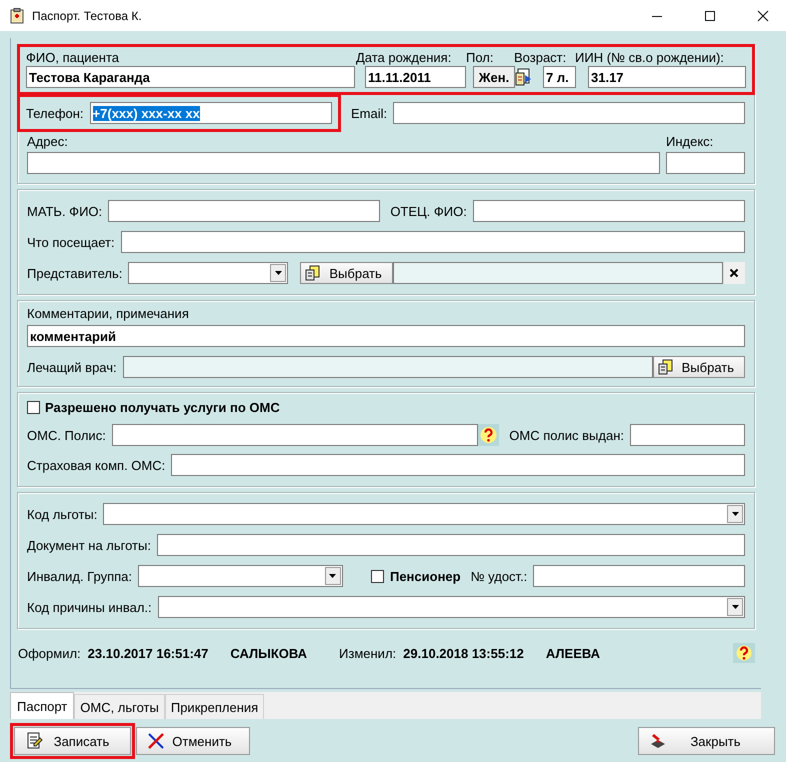 The height and width of the screenshot is (762, 786). Describe the element at coordinates (343, 163) in the screenshot. I see `address-field` at that location.